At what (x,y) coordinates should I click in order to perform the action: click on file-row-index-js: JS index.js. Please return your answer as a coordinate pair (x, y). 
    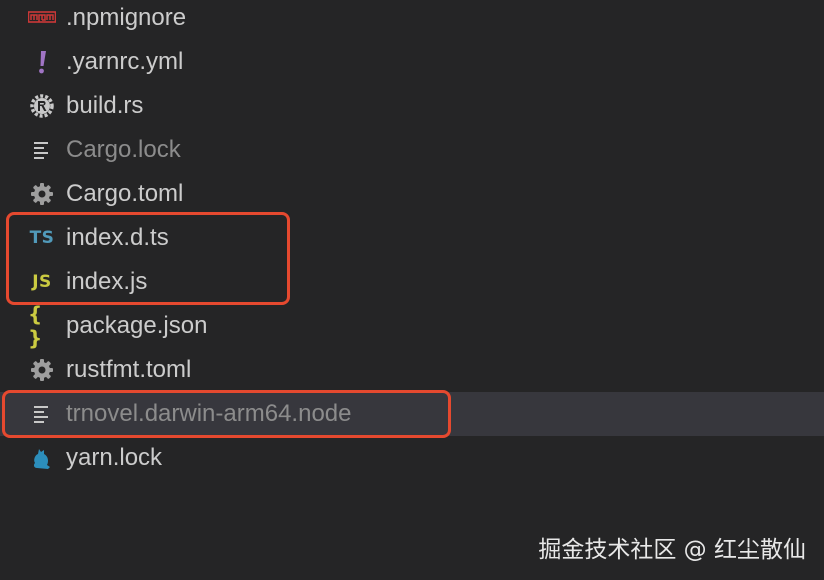
    Looking at the image, I should click on (412, 282).